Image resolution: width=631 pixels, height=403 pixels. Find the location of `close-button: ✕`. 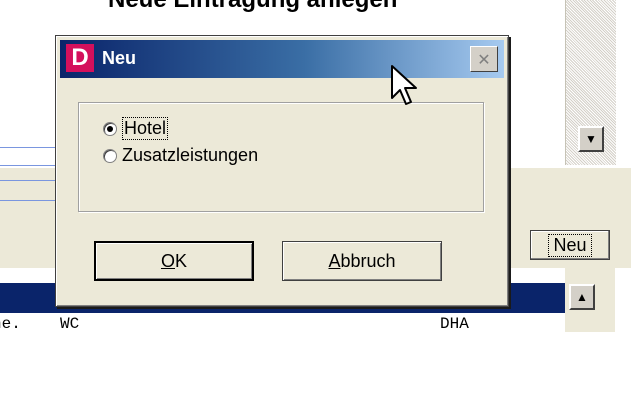

close-button: ✕ is located at coordinates (484, 59).